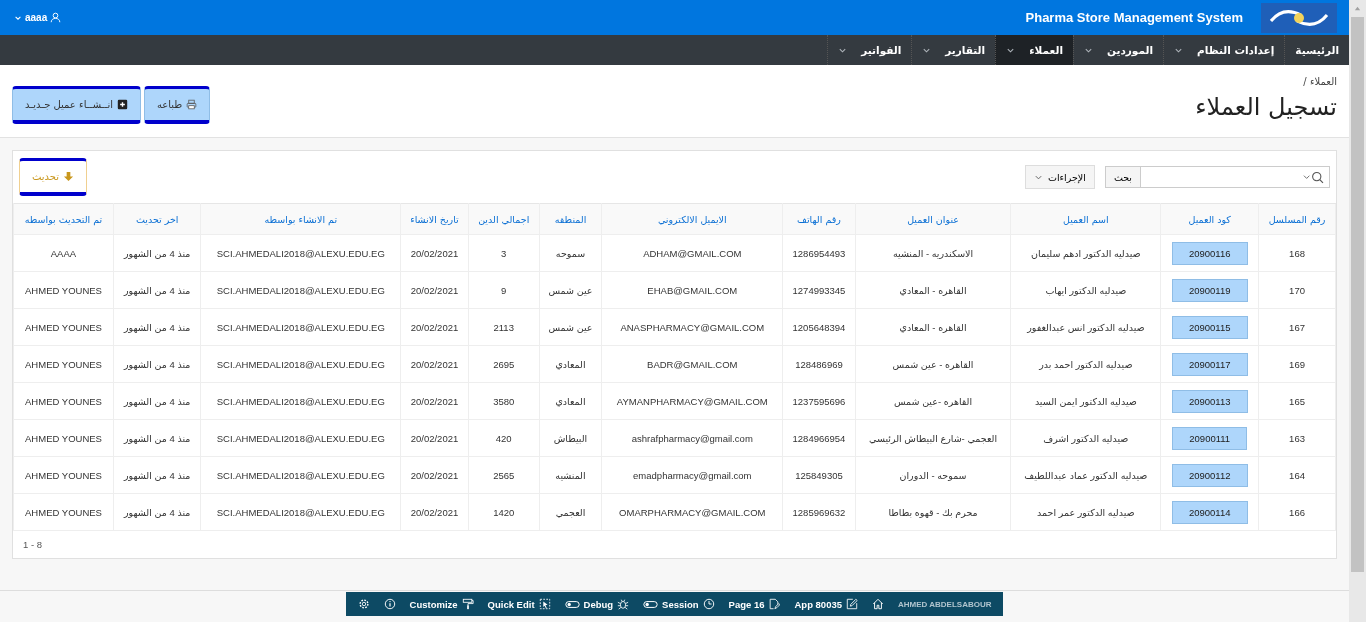  Describe the element at coordinates (441, 604) in the screenshot. I see `customize-button: Customize` at that location.